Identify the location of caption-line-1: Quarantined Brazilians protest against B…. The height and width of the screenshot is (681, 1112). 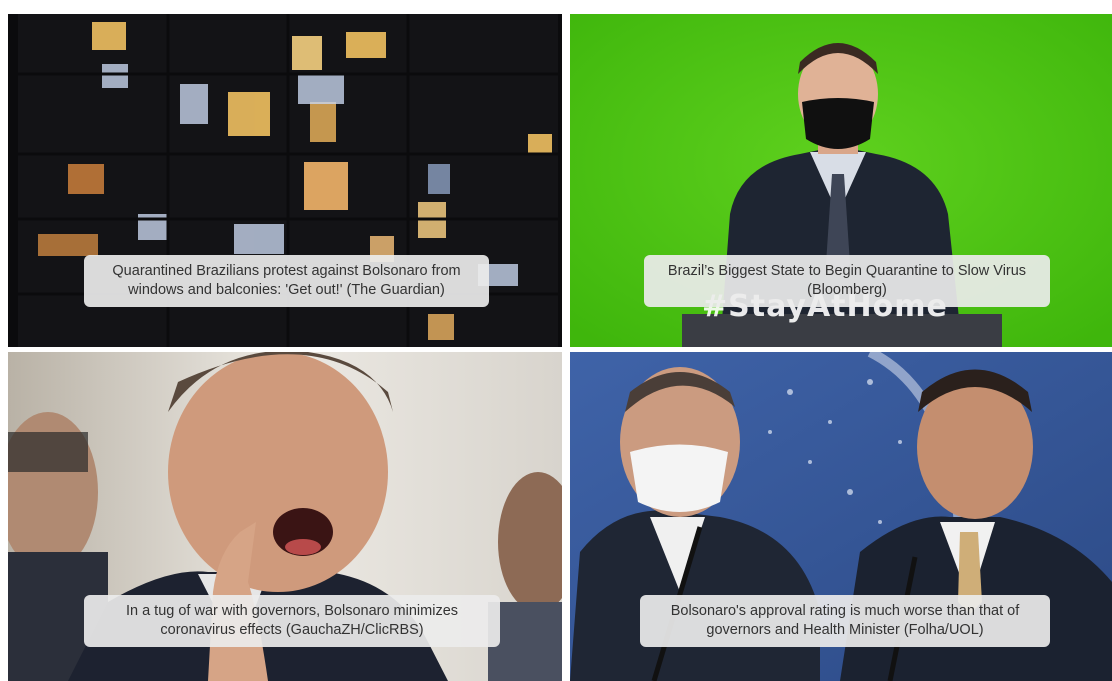
(286, 271).